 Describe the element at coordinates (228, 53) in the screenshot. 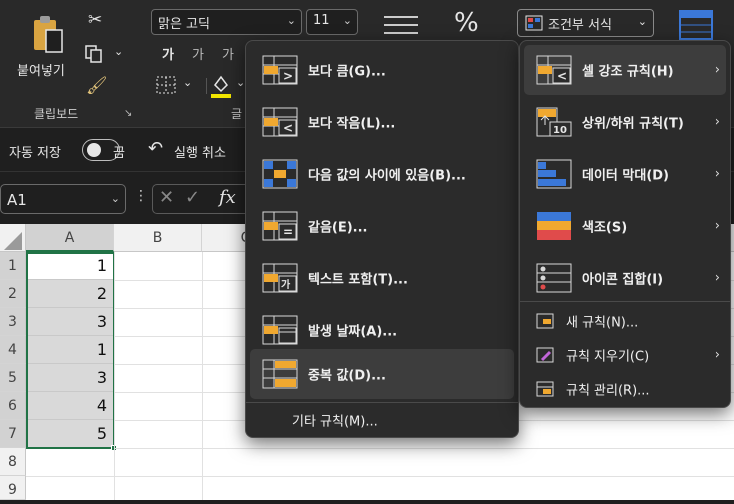

I see `underline-icon: 가` at that location.